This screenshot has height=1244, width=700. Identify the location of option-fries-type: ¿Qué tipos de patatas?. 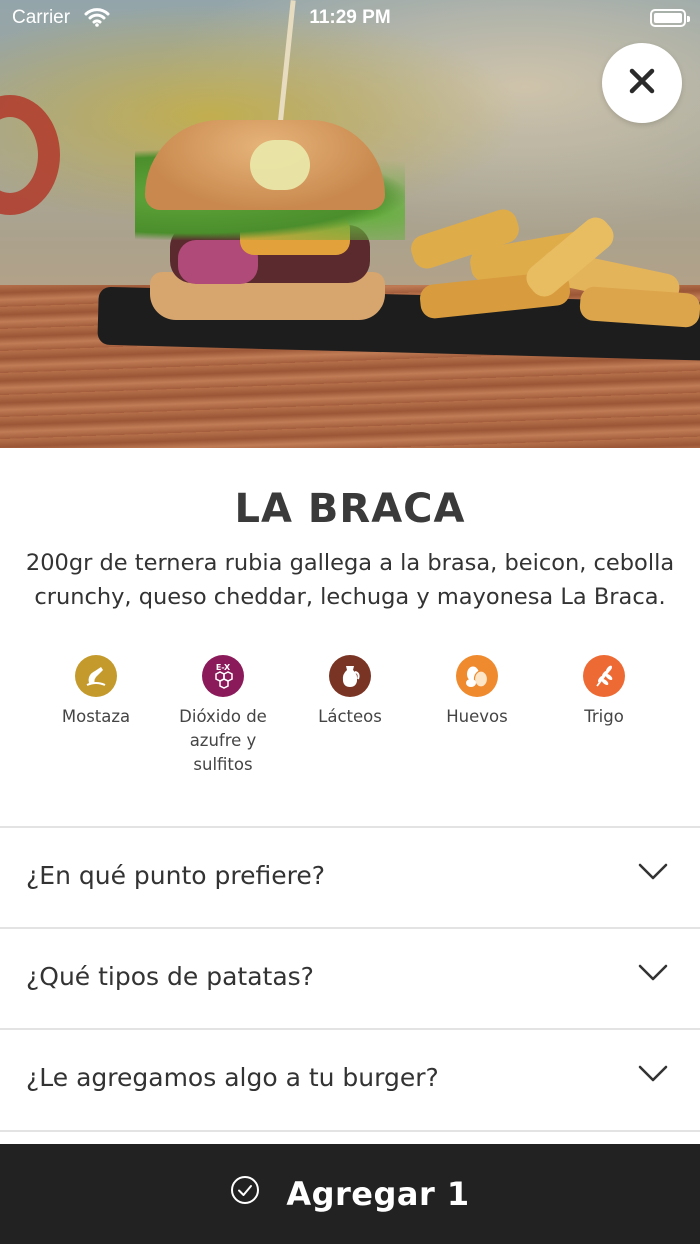
(350, 977).